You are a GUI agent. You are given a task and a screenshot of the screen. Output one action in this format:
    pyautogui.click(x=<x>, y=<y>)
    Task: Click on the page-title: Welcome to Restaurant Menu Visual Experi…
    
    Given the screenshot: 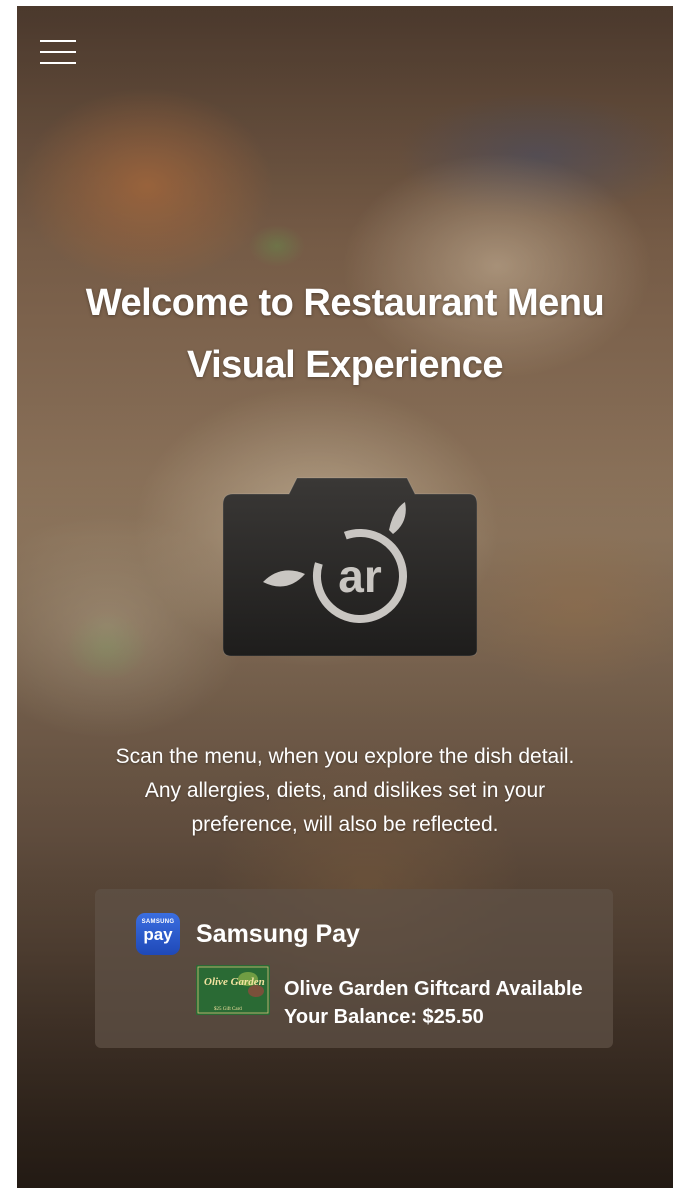 What is the action you would take?
    pyautogui.click(x=345, y=334)
    